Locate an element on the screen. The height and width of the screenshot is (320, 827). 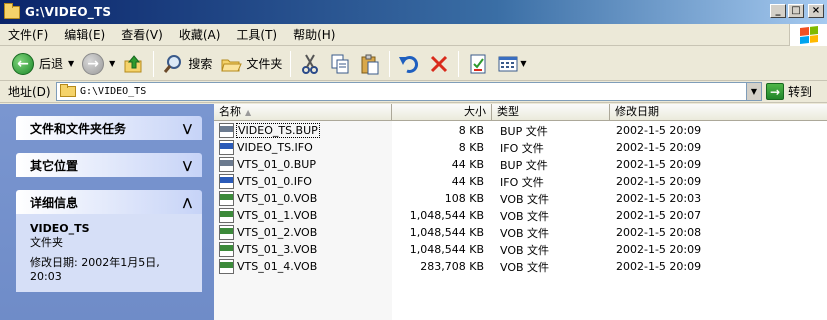
table-row: VIDEO_TS.IFO 8 KB IFO 文件 2002-1-5 20:09 is located at coordinates (520, 147).